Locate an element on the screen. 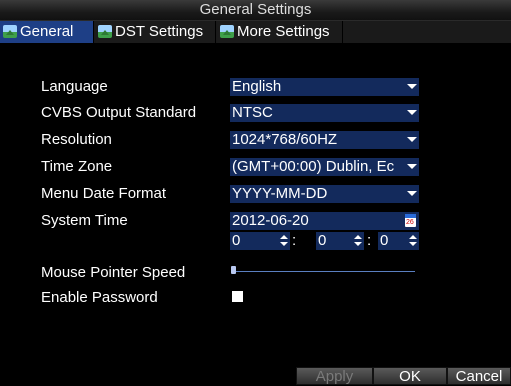  menu-date-format-select: YYYY-MM-DD is located at coordinates (324, 194).